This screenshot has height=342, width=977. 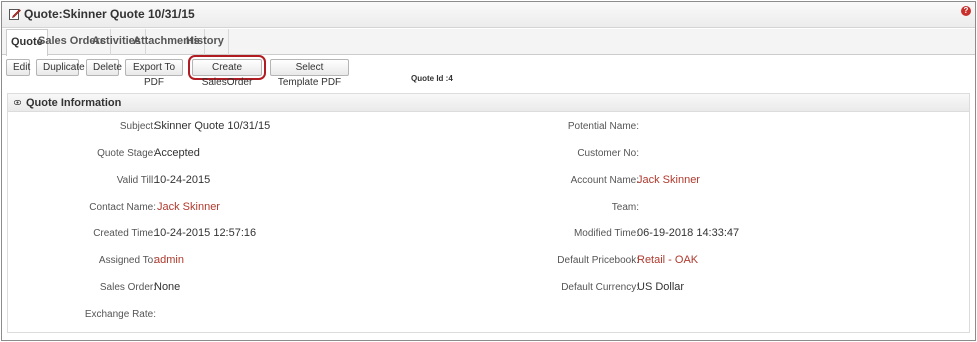 What do you see at coordinates (309, 73) in the screenshot?
I see `select-template-pdf-button: Select Template PDF` at bounding box center [309, 73].